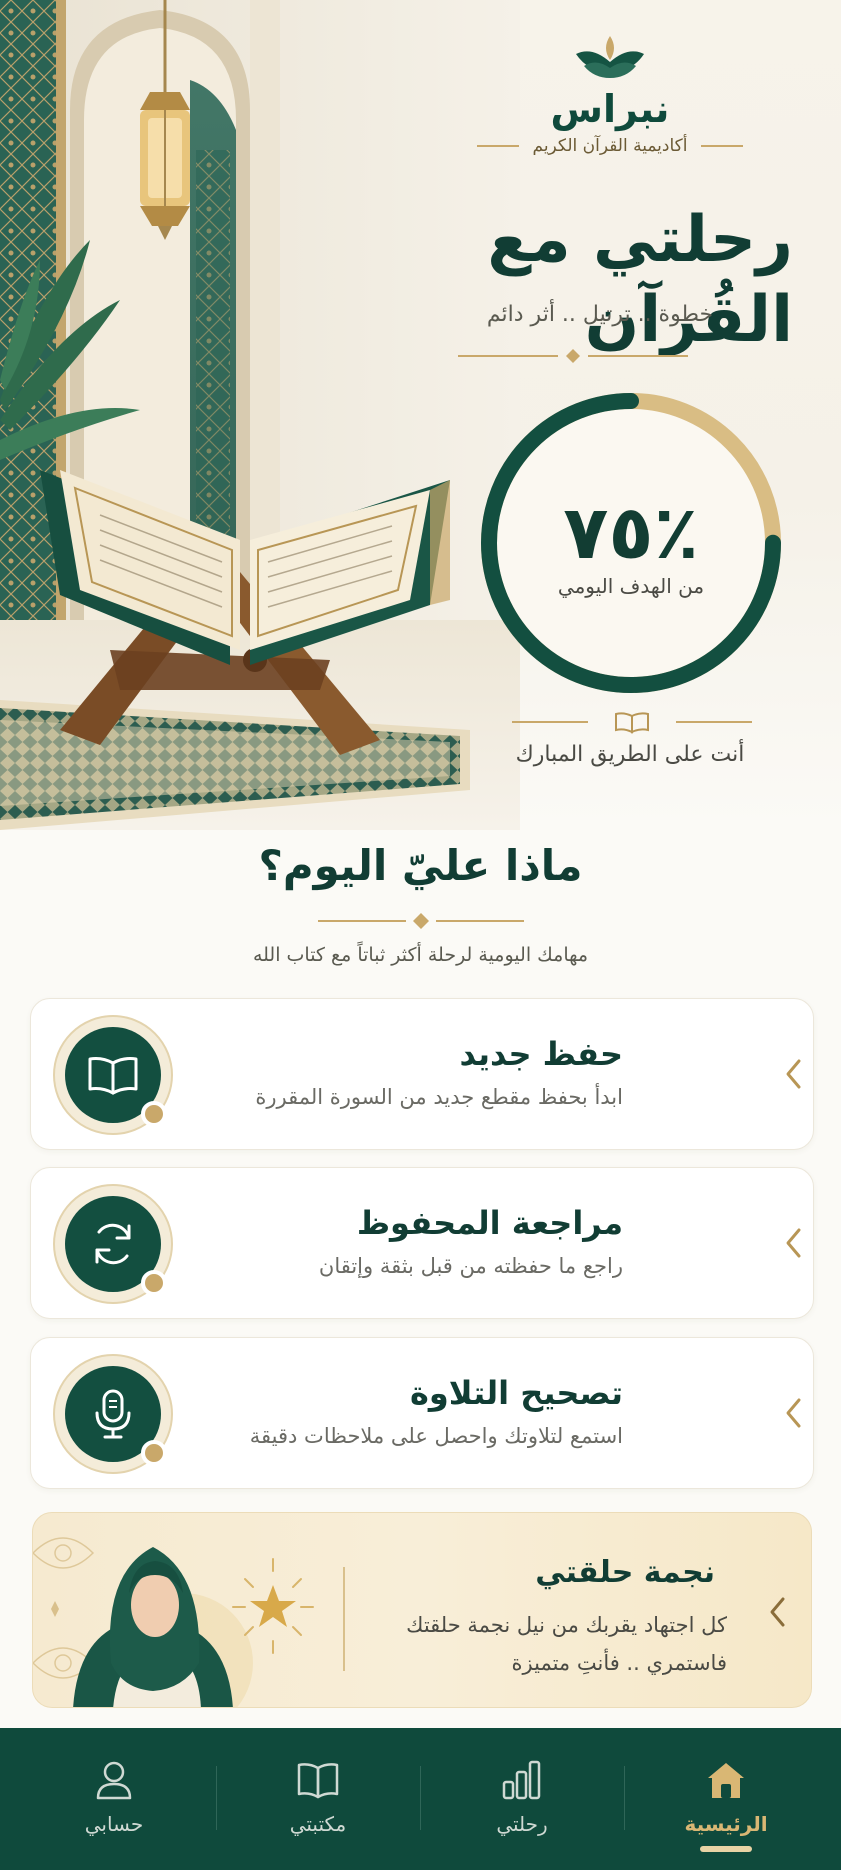  What do you see at coordinates (436, 1436) in the screenshot?
I see `task-description: استمع لتلاوتك واحصل على ملاحظات دقيقة` at bounding box center [436, 1436].